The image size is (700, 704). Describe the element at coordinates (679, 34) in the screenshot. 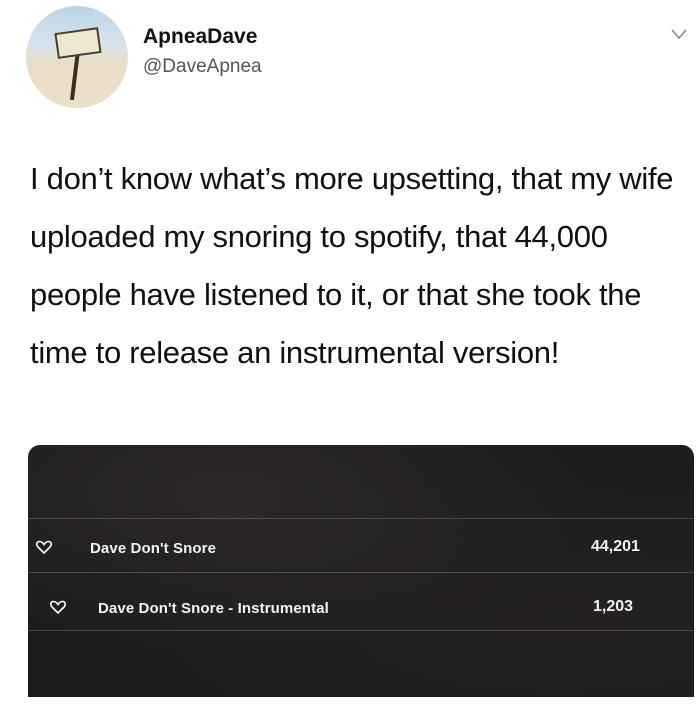

I see `chevron-down-icon` at that location.